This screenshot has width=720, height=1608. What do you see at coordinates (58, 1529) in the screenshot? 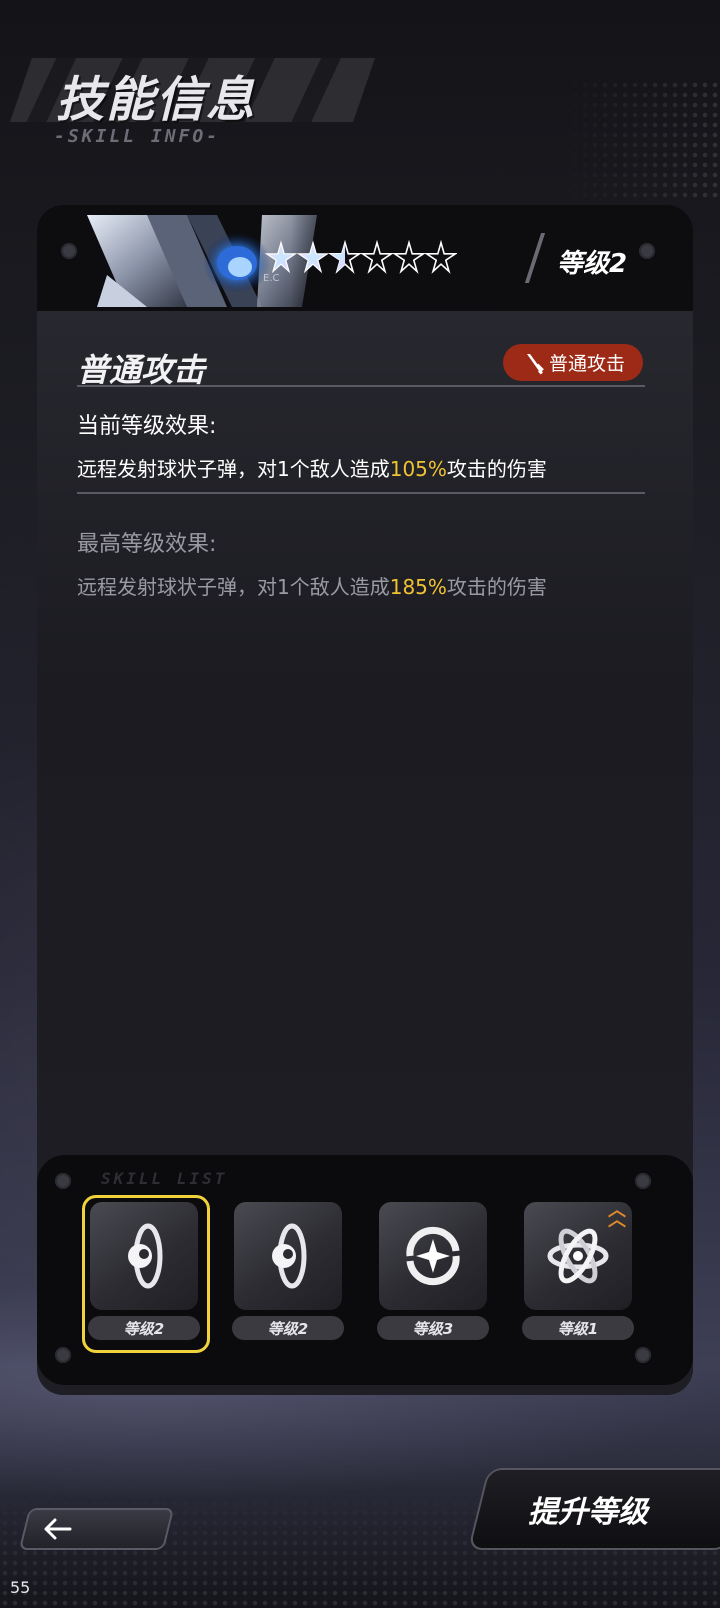
I see `arrow-left-icon` at bounding box center [58, 1529].